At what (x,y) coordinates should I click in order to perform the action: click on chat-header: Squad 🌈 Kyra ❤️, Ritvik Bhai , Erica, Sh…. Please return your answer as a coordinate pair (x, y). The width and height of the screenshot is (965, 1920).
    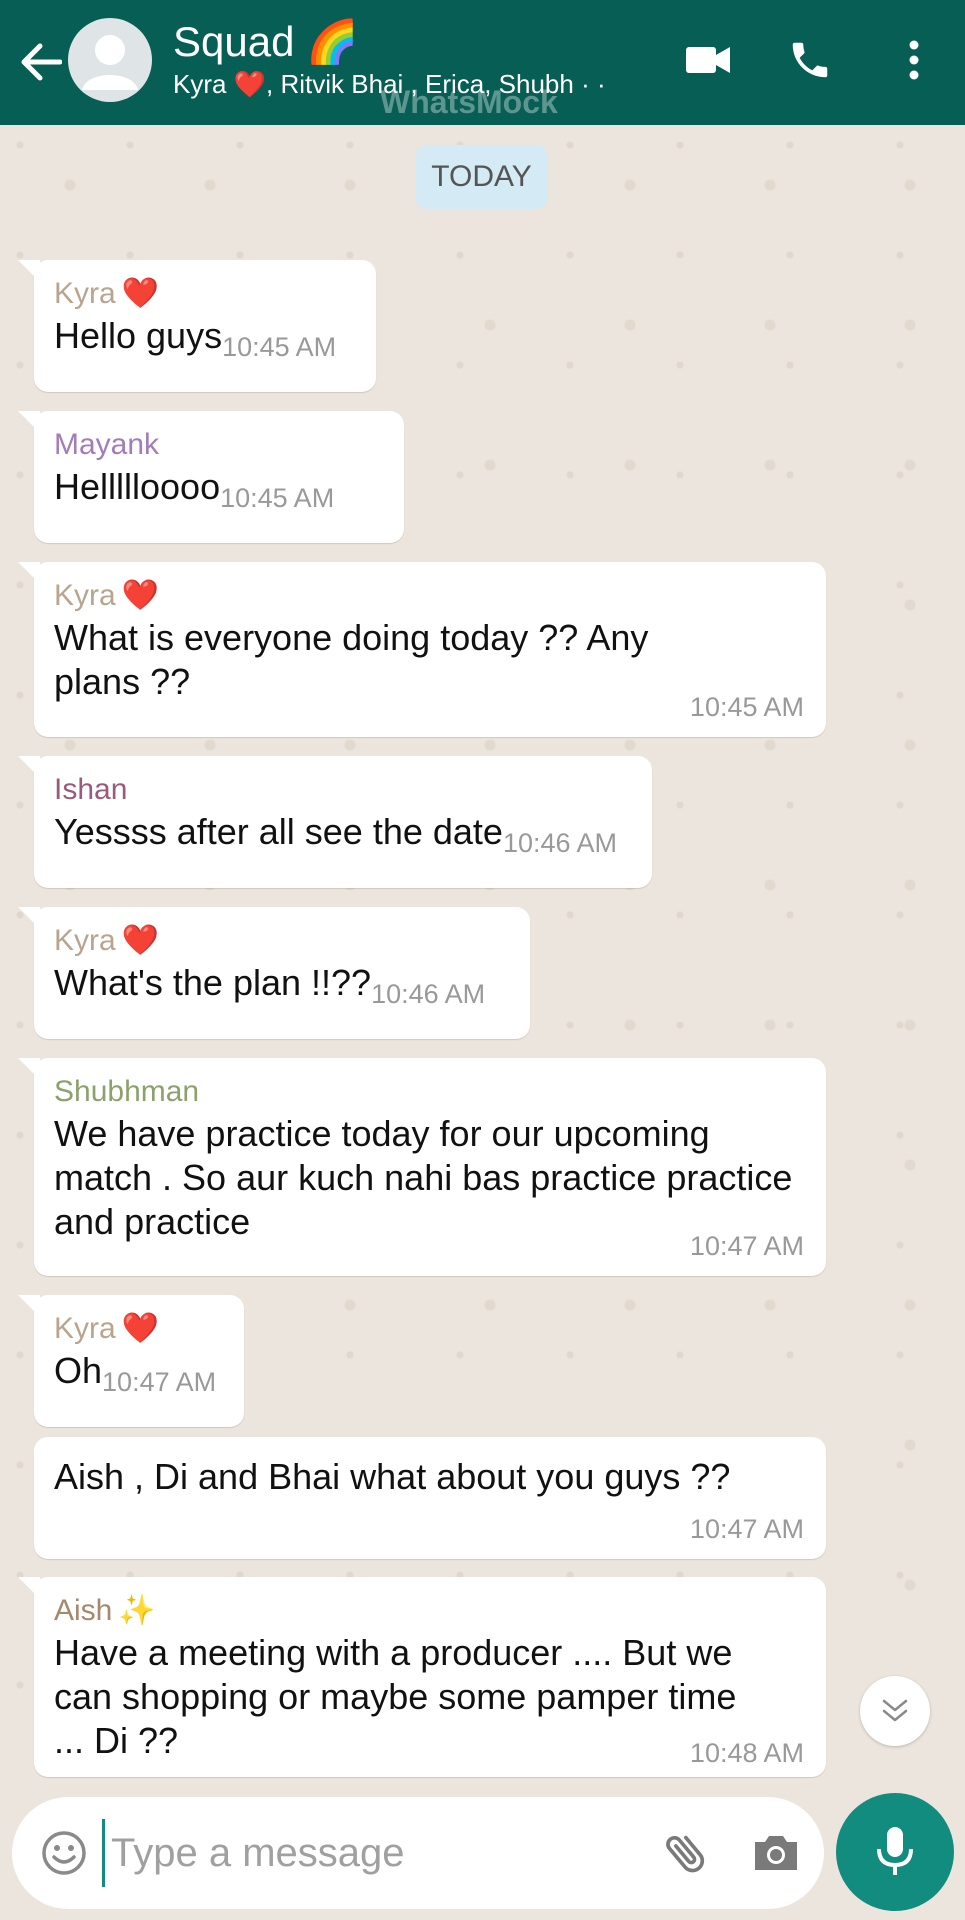
    Looking at the image, I should click on (482, 62).